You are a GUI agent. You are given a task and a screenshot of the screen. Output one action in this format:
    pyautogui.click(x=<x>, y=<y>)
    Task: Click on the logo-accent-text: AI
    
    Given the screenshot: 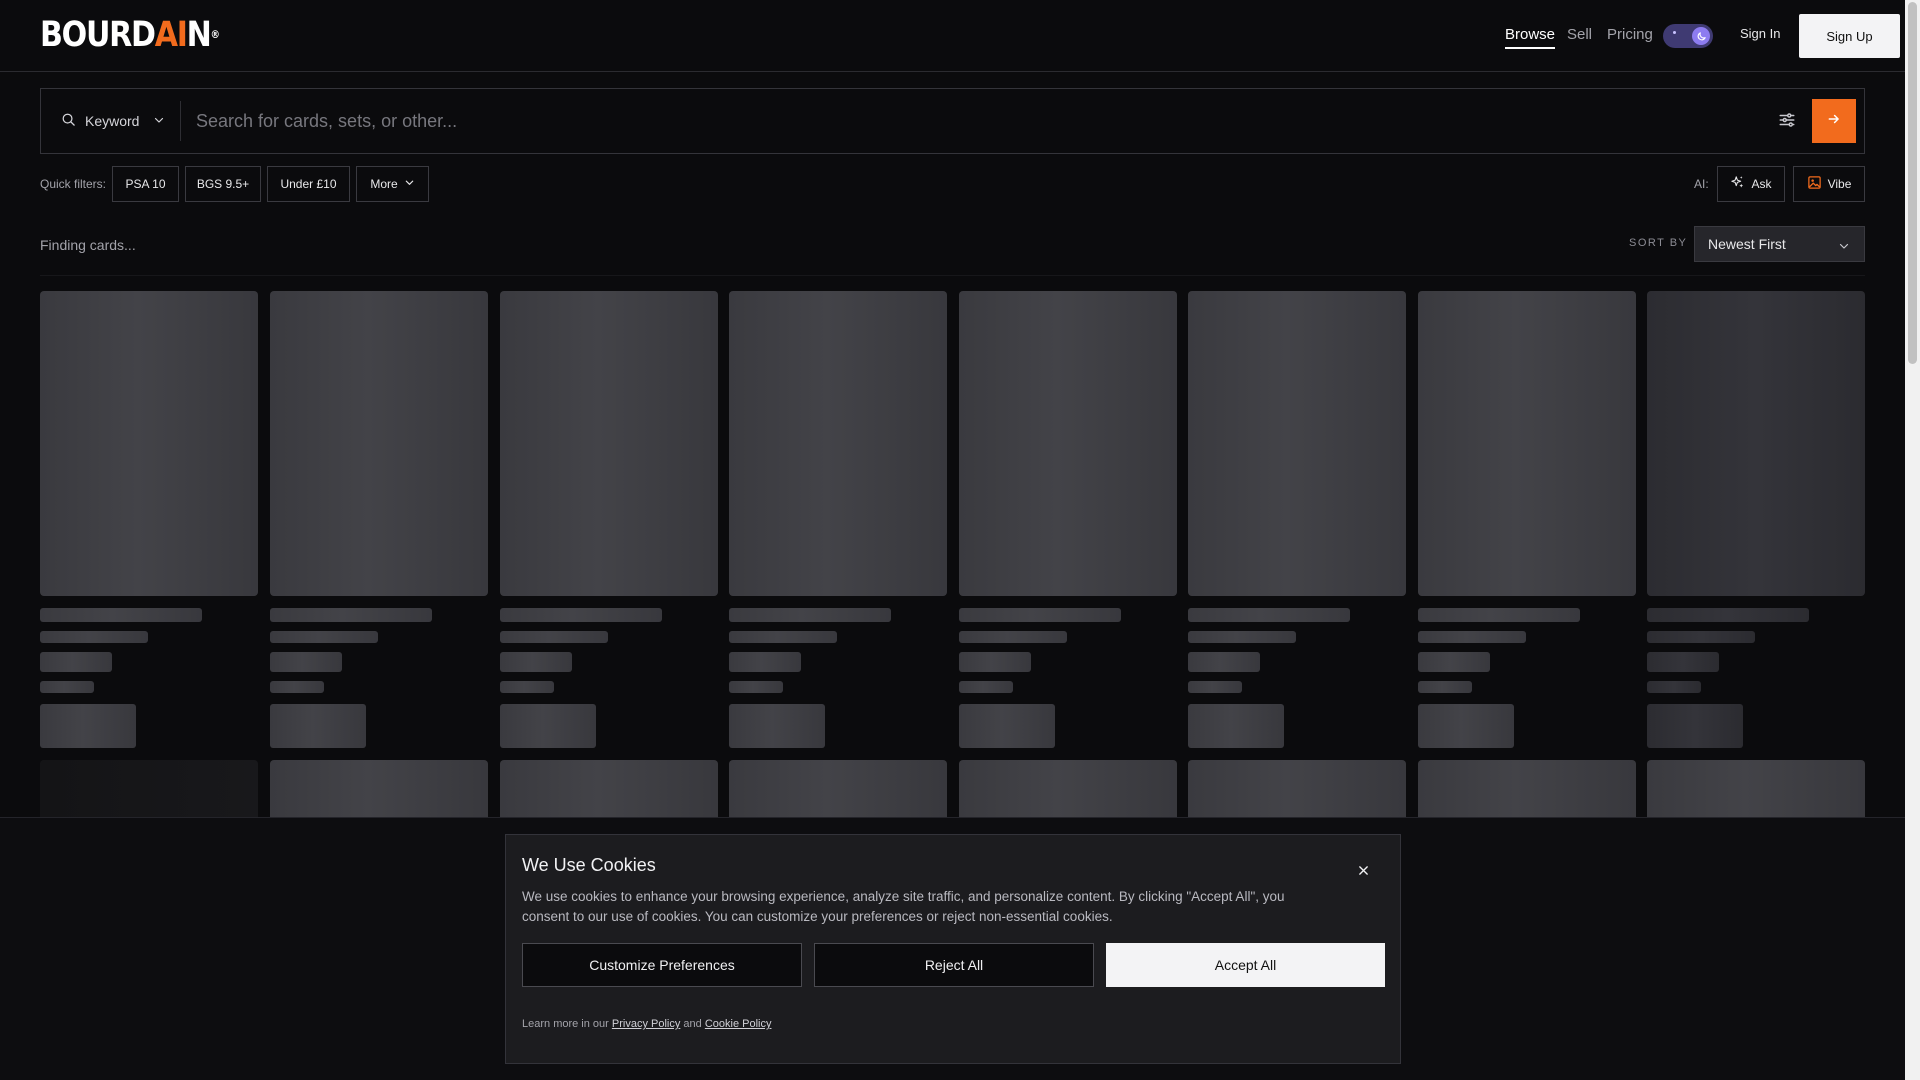 What is the action you would take?
    pyautogui.click(x=171, y=35)
    